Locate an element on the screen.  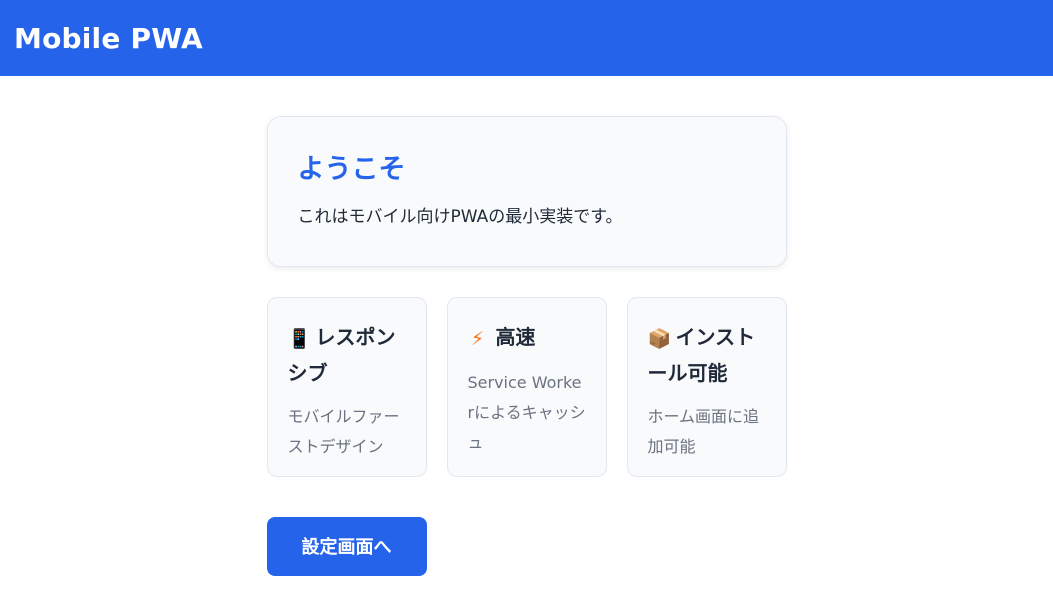
package-icon: 📦 is located at coordinates (659, 339).